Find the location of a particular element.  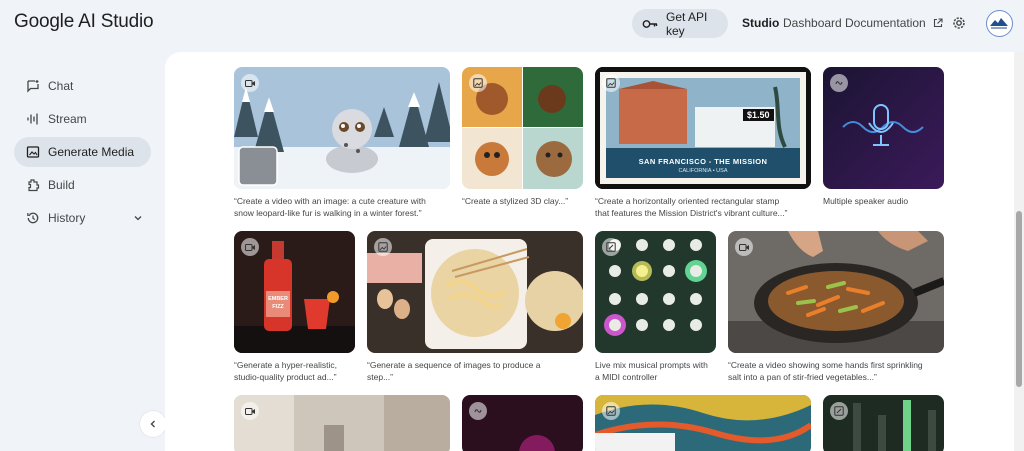

nav-documentation: Documentation is located at coordinates (894, 23).